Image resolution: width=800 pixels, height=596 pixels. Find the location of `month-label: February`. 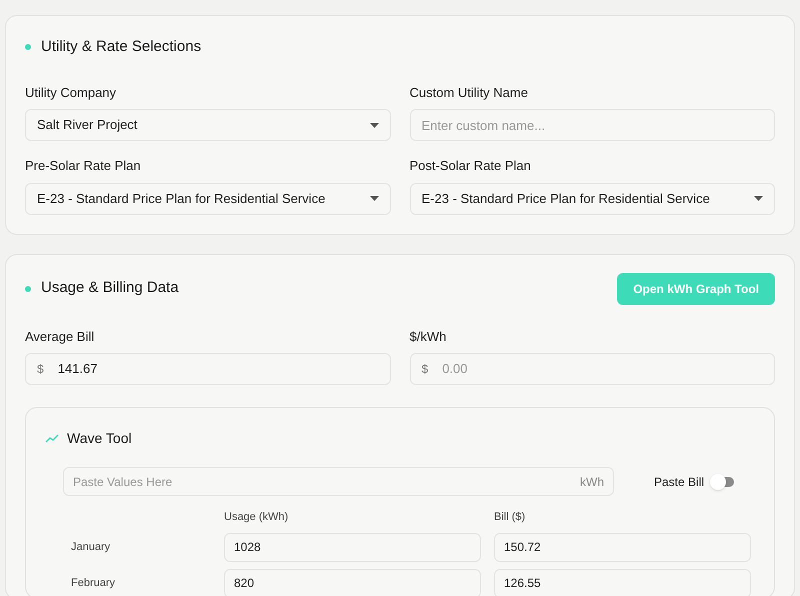

month-label: February is located at coordinates (93, 583).